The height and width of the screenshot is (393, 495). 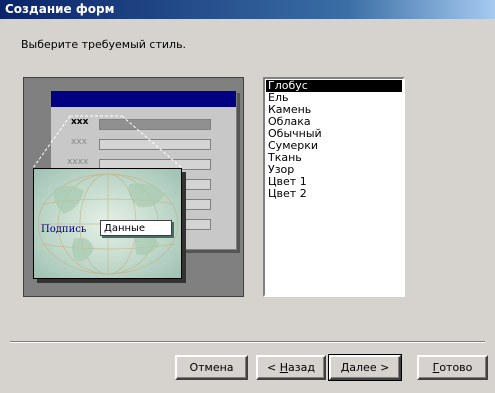 I want to click on preview-zoom-panel: Подпись Данные, so click(x=107, y=223).